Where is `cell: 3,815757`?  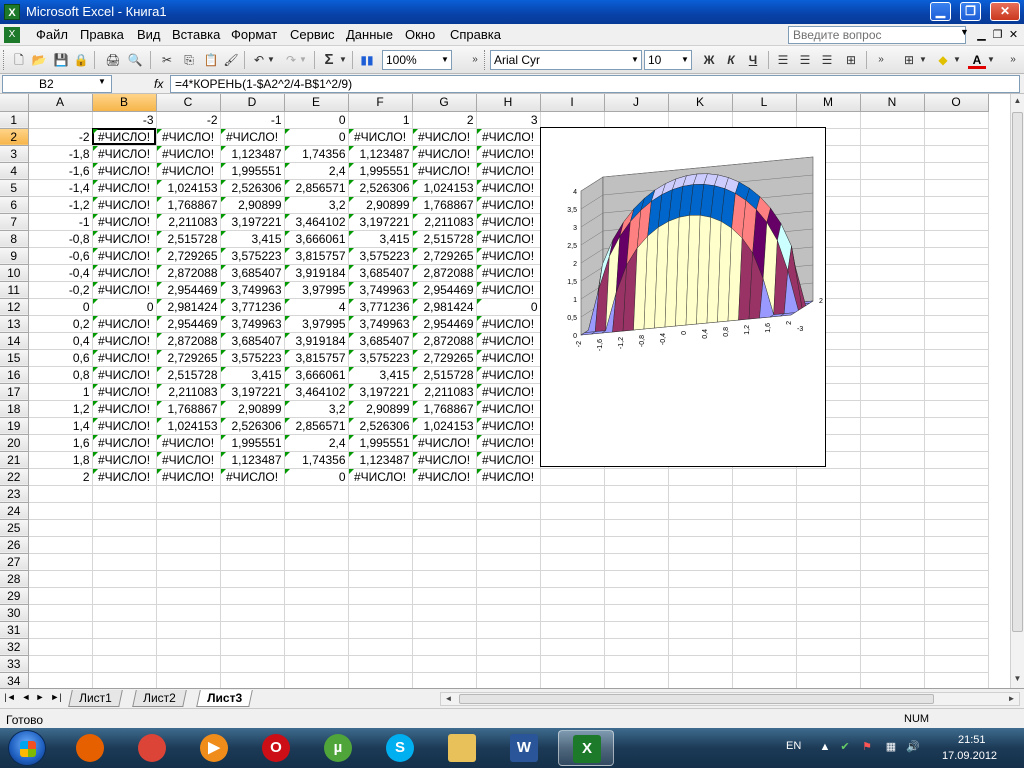 cell: 3,815757 is located at coordinates (316, 256).